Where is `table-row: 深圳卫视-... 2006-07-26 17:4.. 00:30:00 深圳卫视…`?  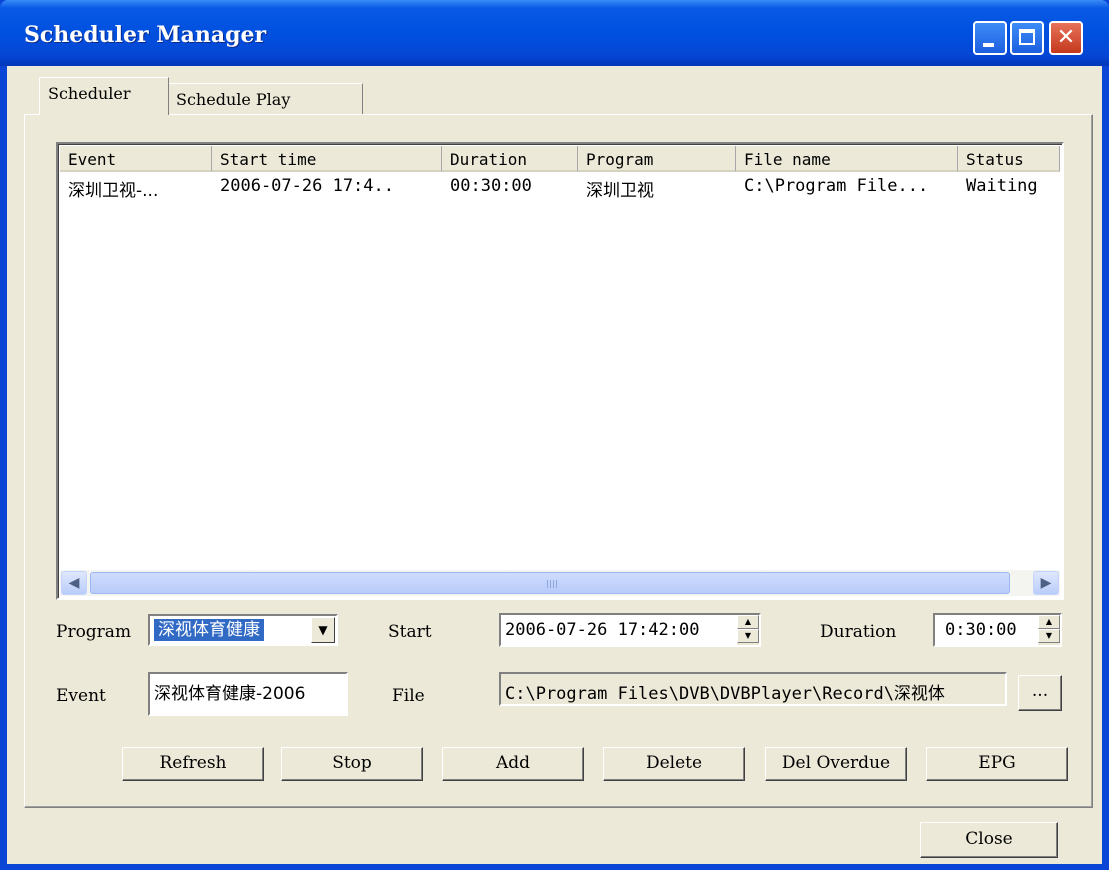 table-row: 深圳卫视-... 2006-07-26 17:4.. 00:30:00 深圳卫视… is located at coordinates (560, 187).